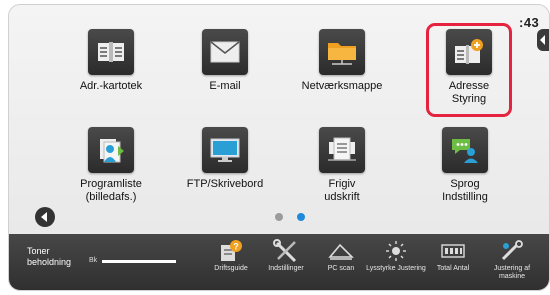 This screenshot has width=550, height=295. Describe the element at coordinates (342, 190) in the screenshot. I see `app-label: Frigiv udskrift` at that location.